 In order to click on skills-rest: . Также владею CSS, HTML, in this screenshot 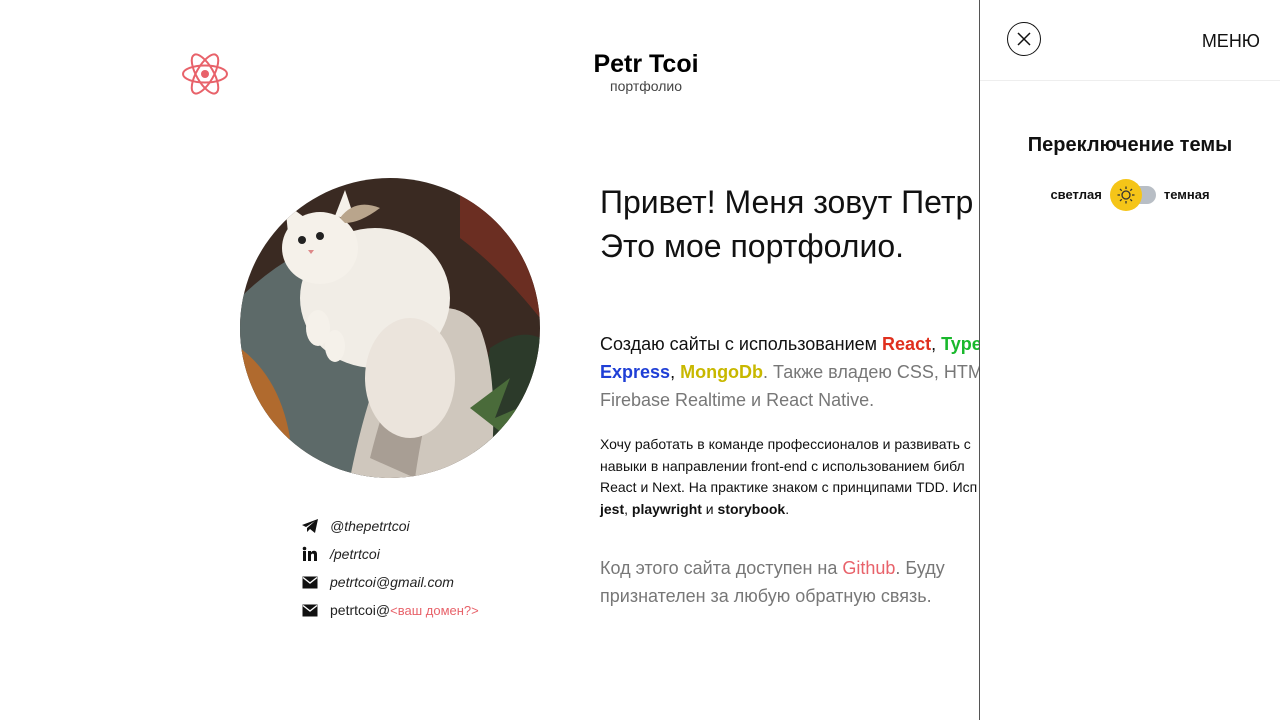, I will do `click(871, 372)`.